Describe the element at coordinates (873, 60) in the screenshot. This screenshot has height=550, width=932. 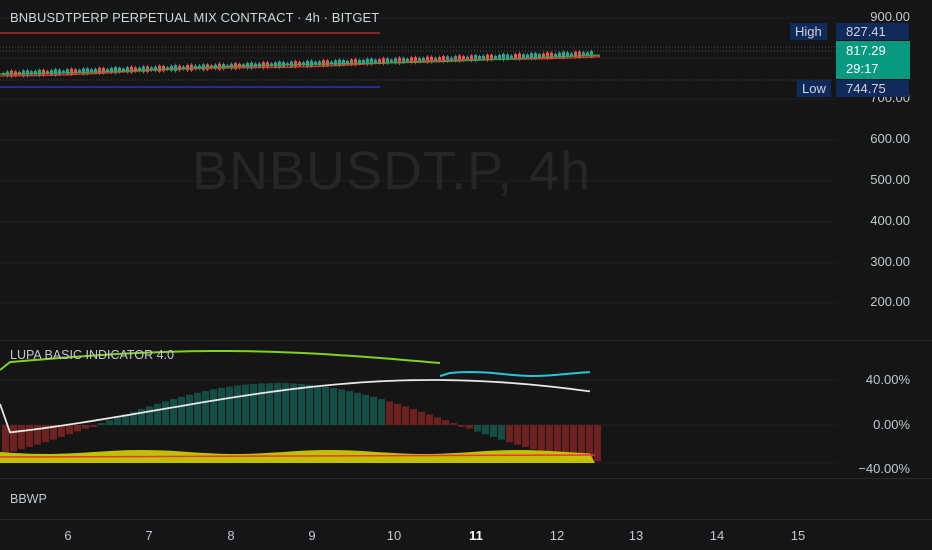
I see `current-price-tag: 817.29 29:17` at that location.